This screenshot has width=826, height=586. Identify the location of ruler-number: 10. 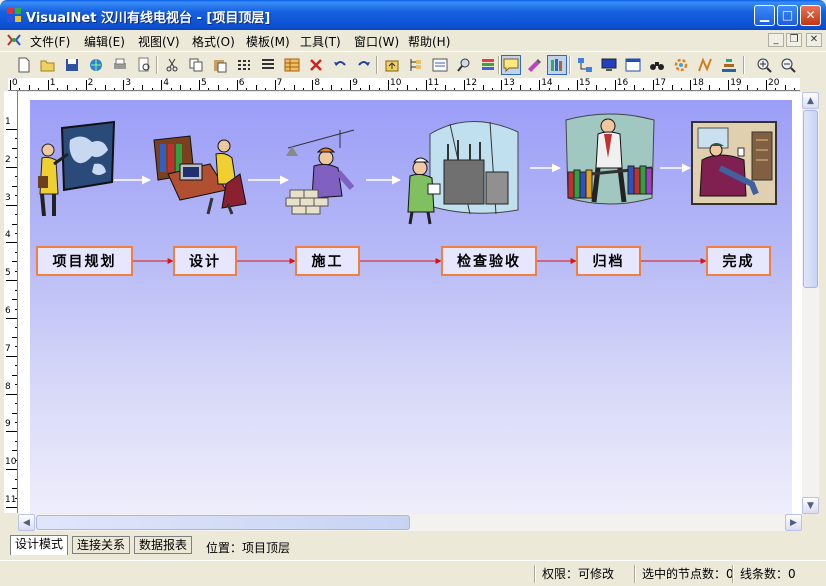
(11, 462).